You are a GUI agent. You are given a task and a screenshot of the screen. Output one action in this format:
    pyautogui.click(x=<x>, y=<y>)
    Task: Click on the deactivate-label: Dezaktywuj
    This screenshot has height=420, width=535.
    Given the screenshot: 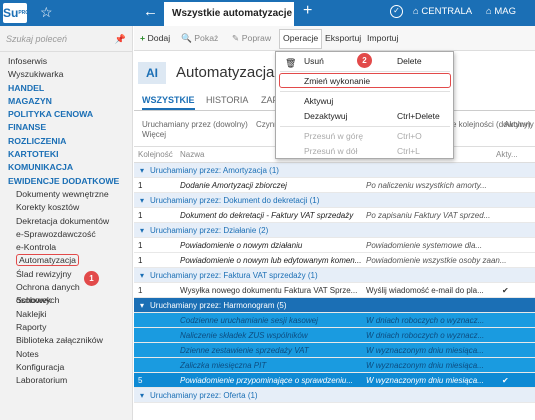 What is the action you would take?
    pyautogui.click(x=326, y=116)
    